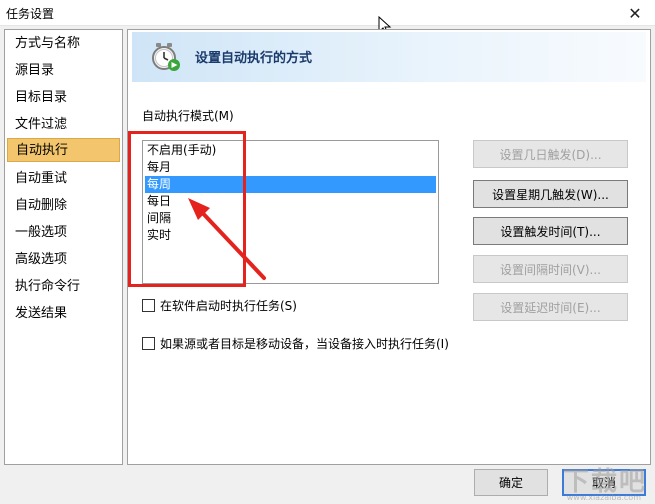 This screenshot has width=655, height=504. Describe the element at coordinates (228, 306) in the screenshot. I see `startup-checkbox-label: 在软件启动时执行任务(S)` at that location.